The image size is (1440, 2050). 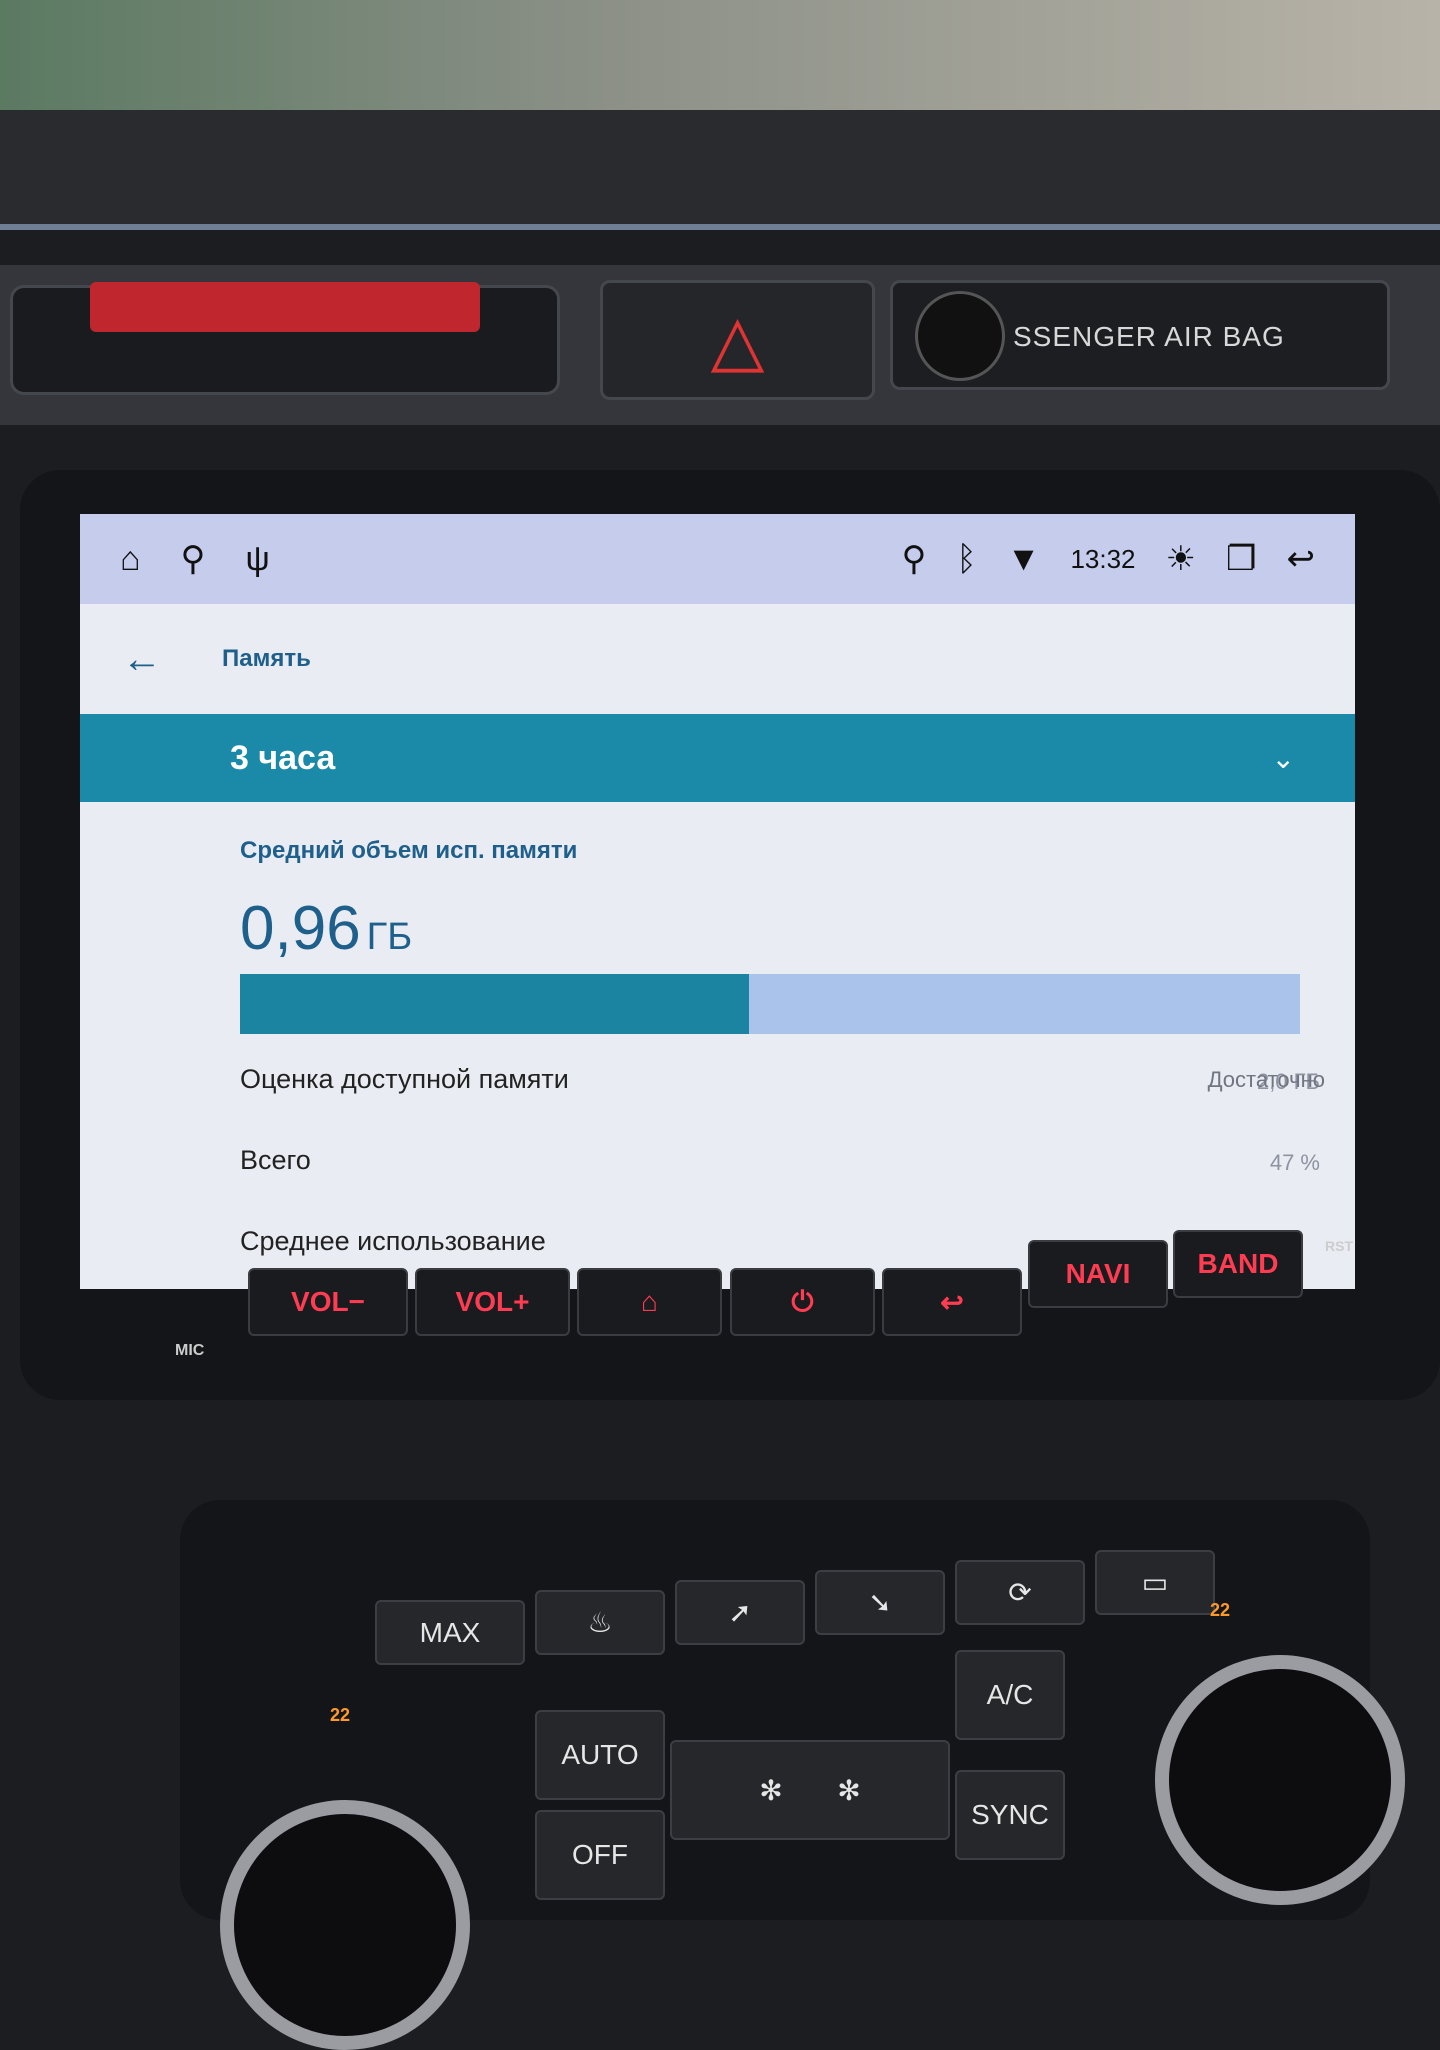 I want to click on period-dropdown: 3 часа ⌄, so click(x=717, y=758).